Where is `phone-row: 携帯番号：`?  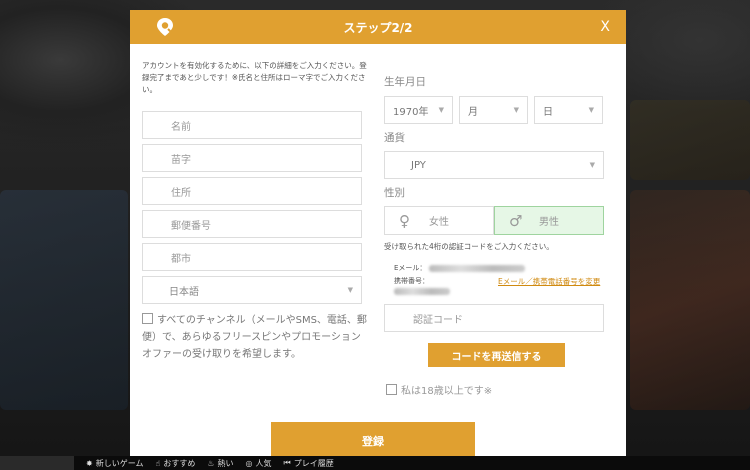
phone-row: 携帯番号： is located at coordinates (411, 281).